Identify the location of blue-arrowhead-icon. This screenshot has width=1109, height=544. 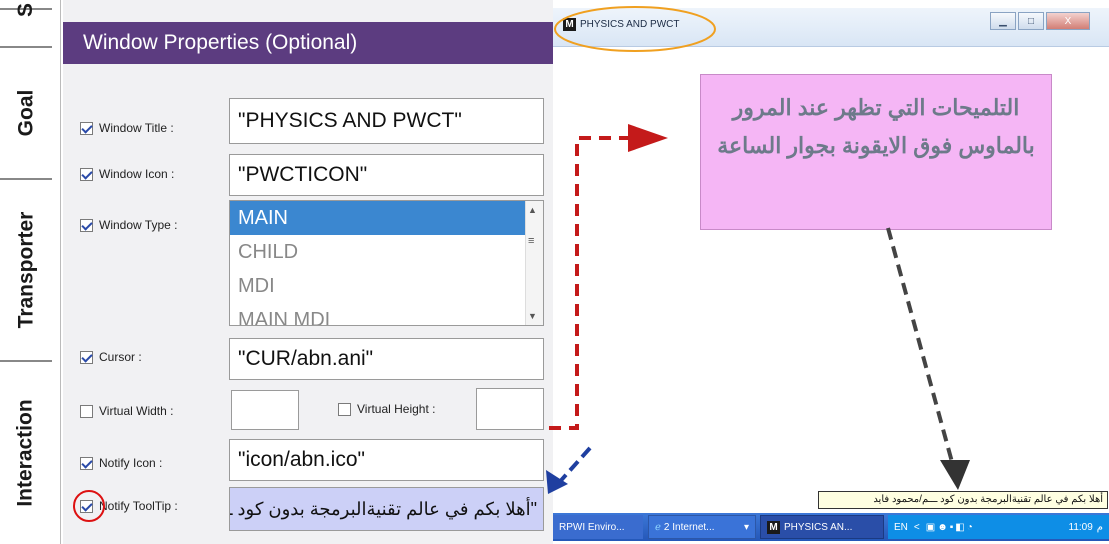
(557, 482).